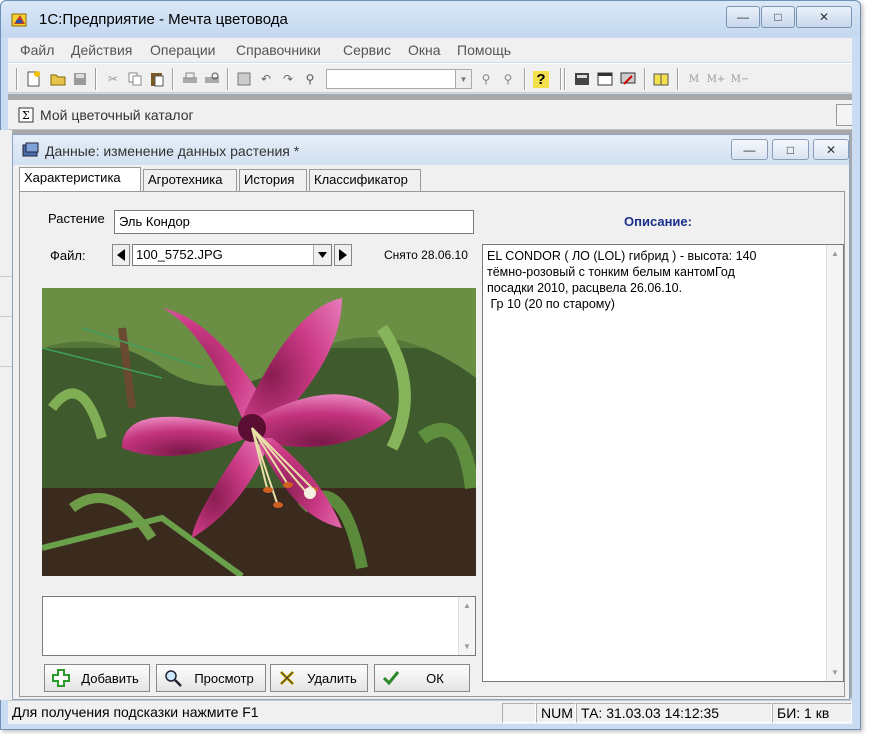  What do you see at coordinates (582, 79) in the screenshot?
I see `calculator-icon` at bounding box center [582, 79].